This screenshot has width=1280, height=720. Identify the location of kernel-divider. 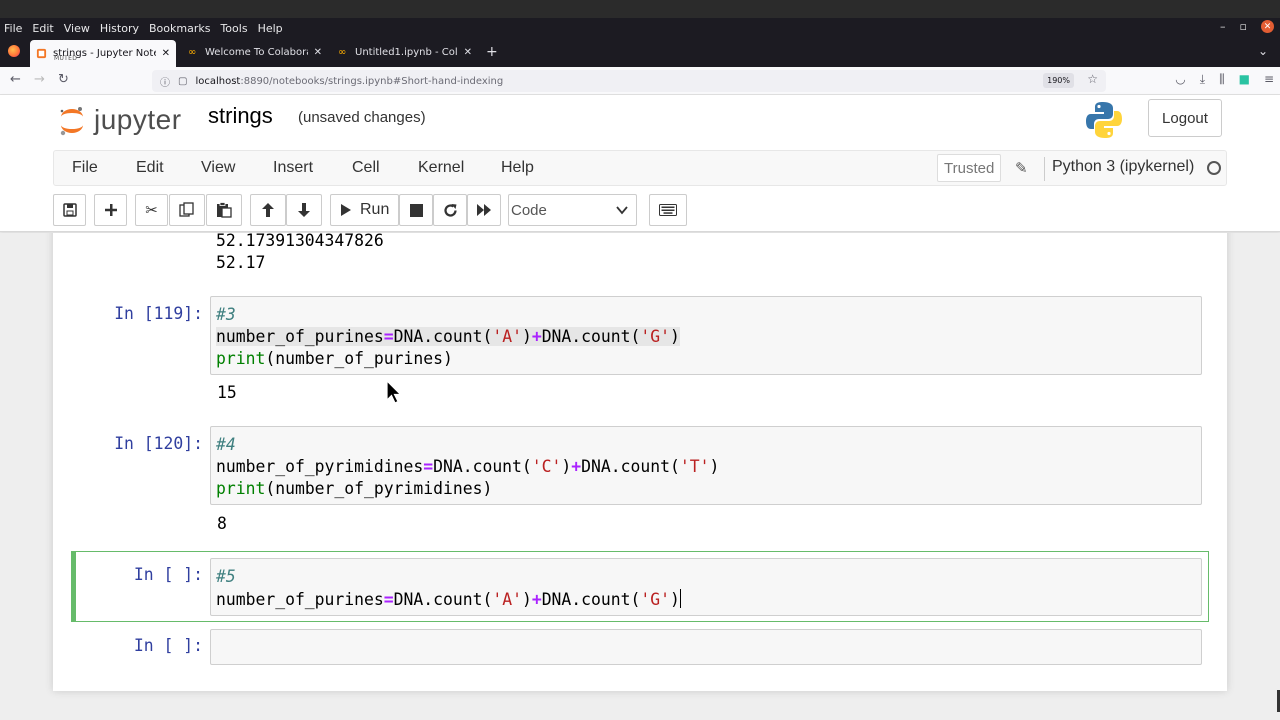
(1044, 169).